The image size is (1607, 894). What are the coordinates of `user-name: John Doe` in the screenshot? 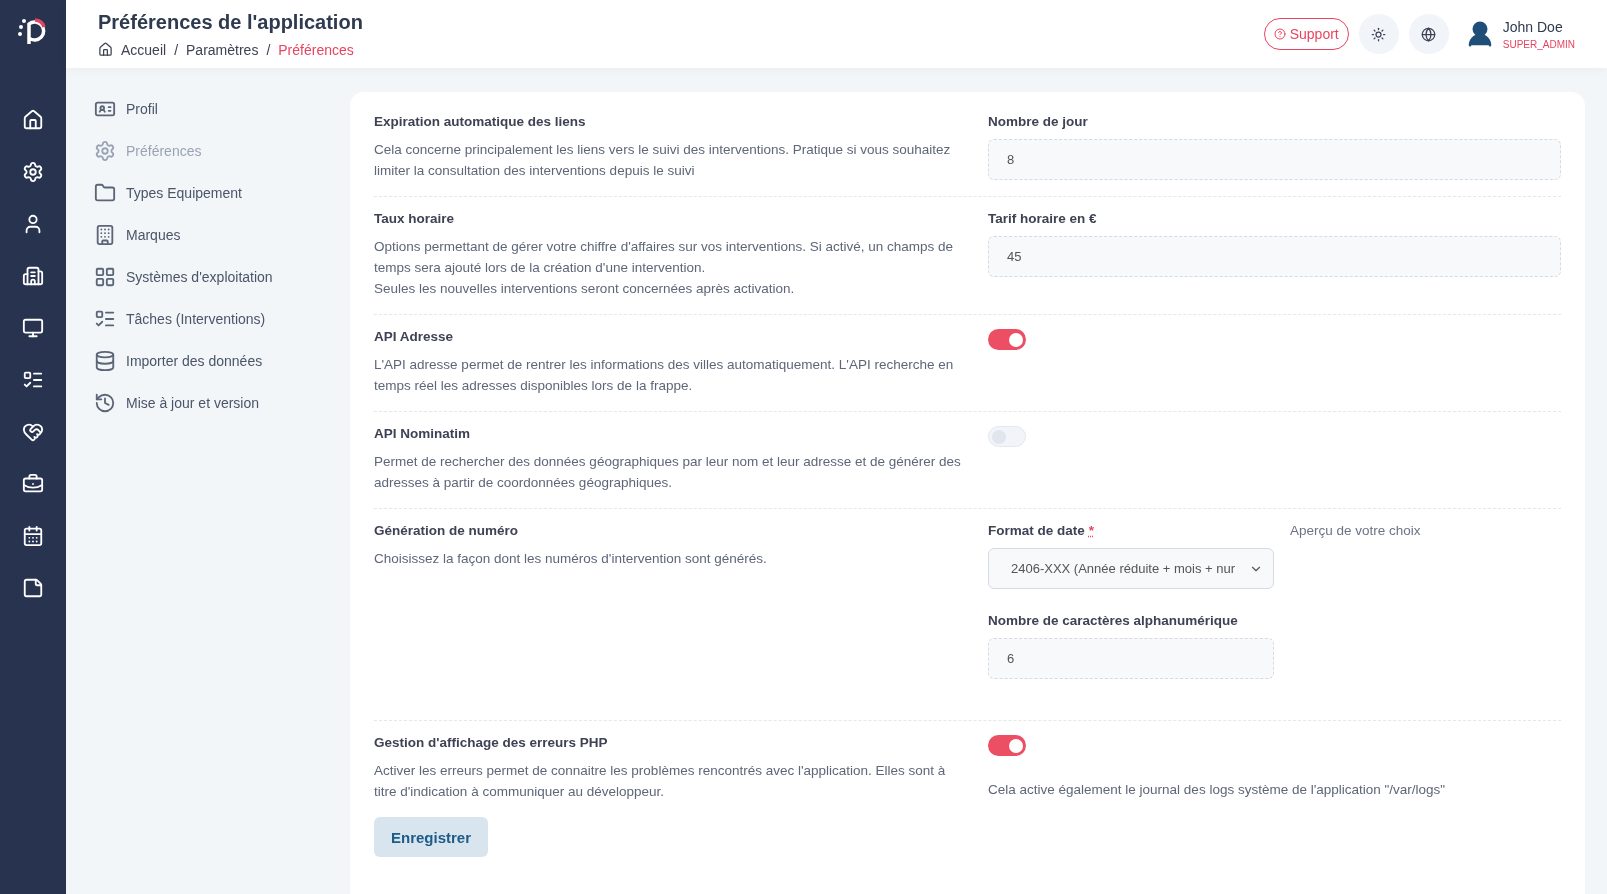 It's located at (1533, 26).